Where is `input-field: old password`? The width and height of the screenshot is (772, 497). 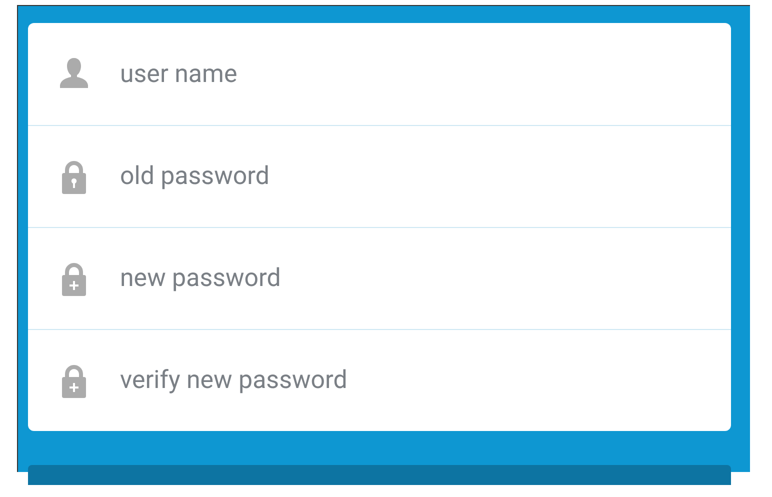 input-field: old password is located at coordinates (415, 176).